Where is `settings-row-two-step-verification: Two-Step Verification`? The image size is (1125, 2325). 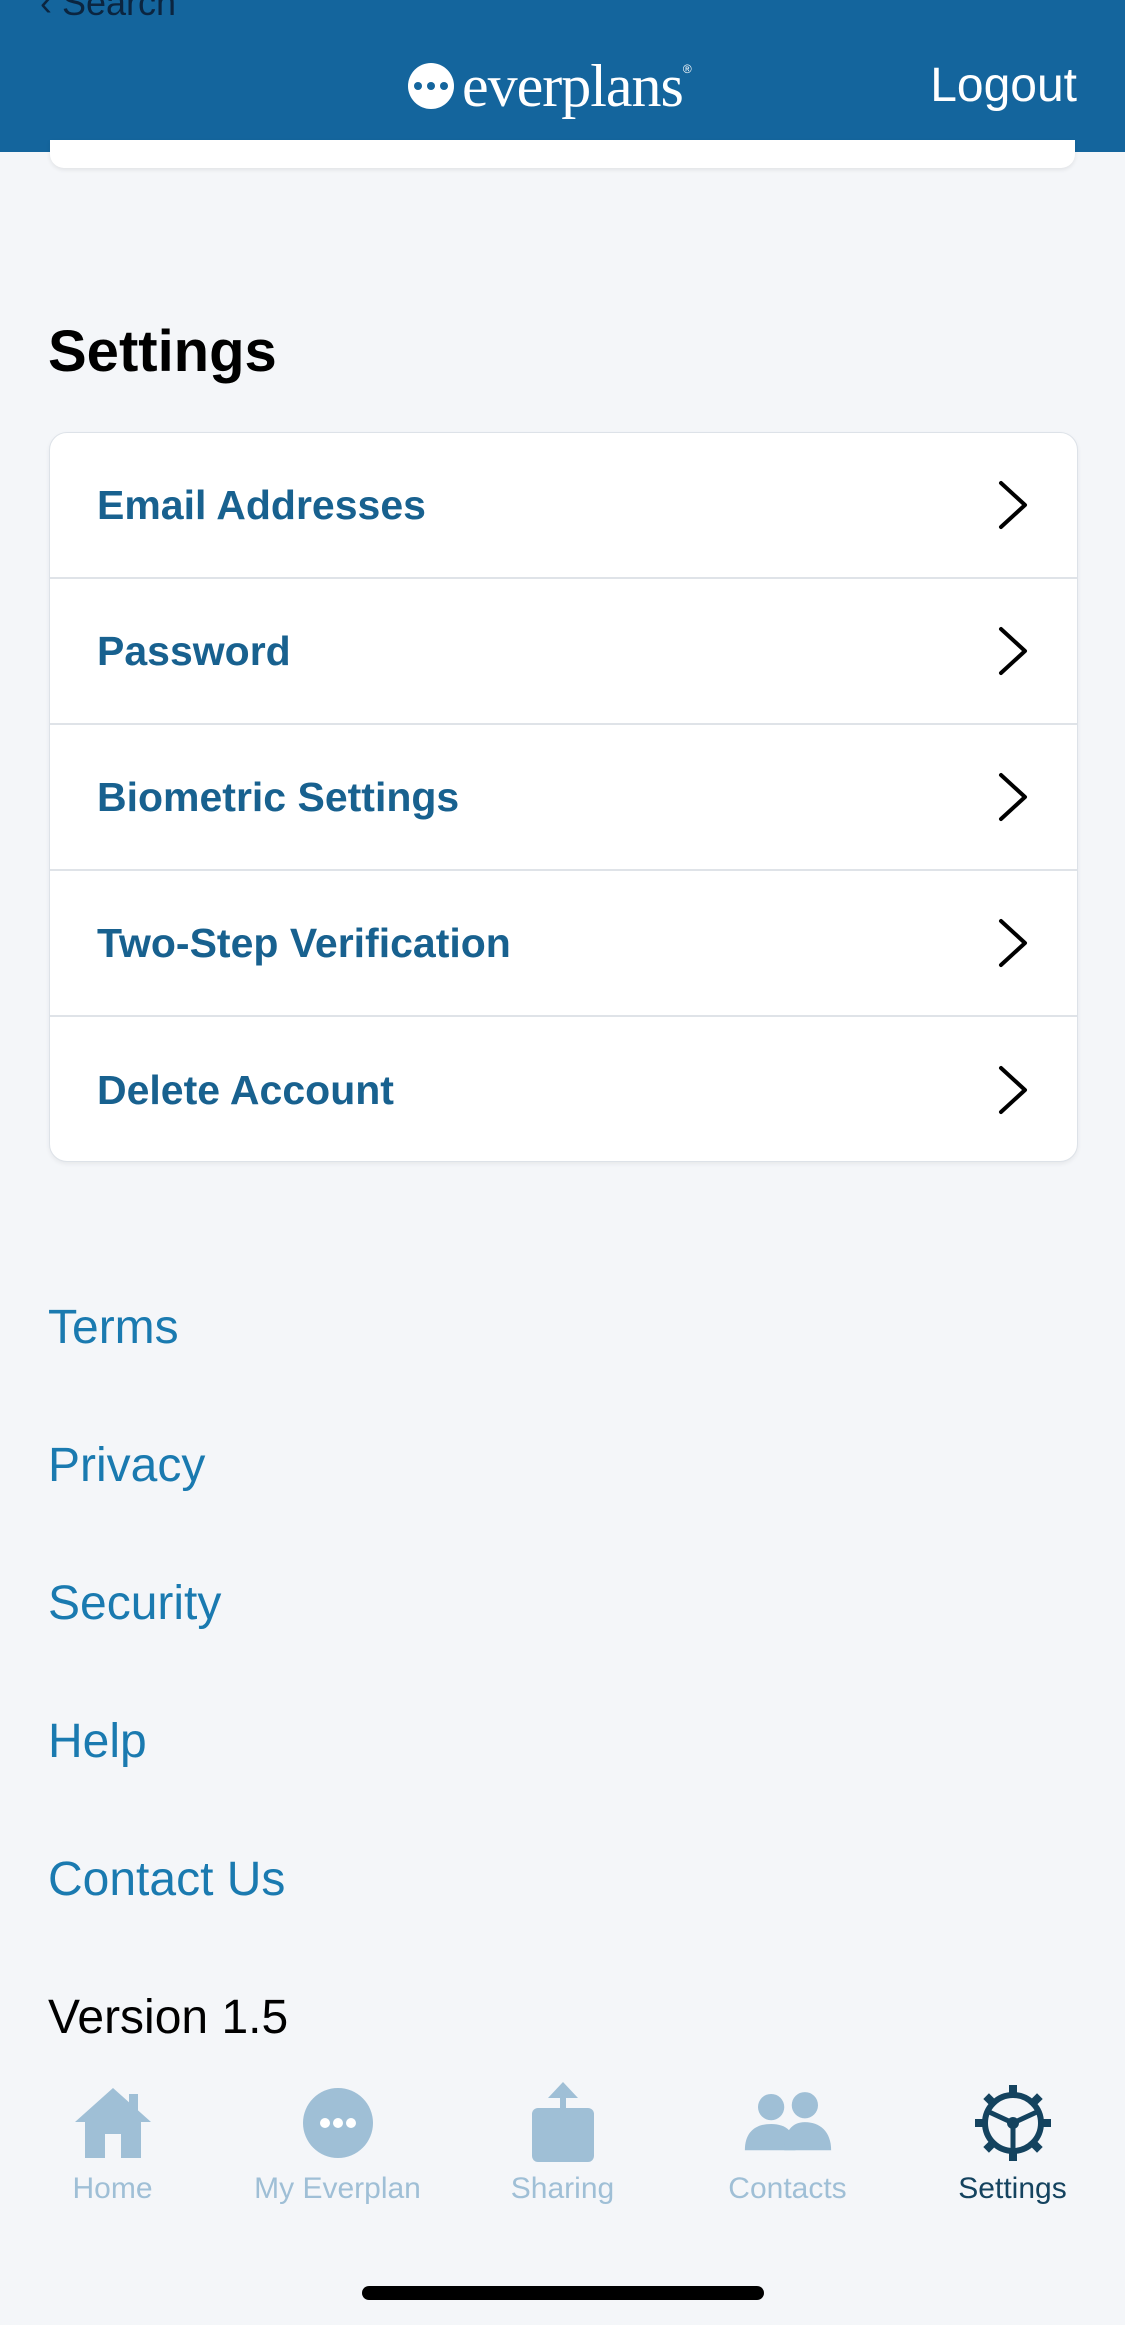
settings-row-two-step-verification: Two-Step Verification is located at coordinates (563, 944).